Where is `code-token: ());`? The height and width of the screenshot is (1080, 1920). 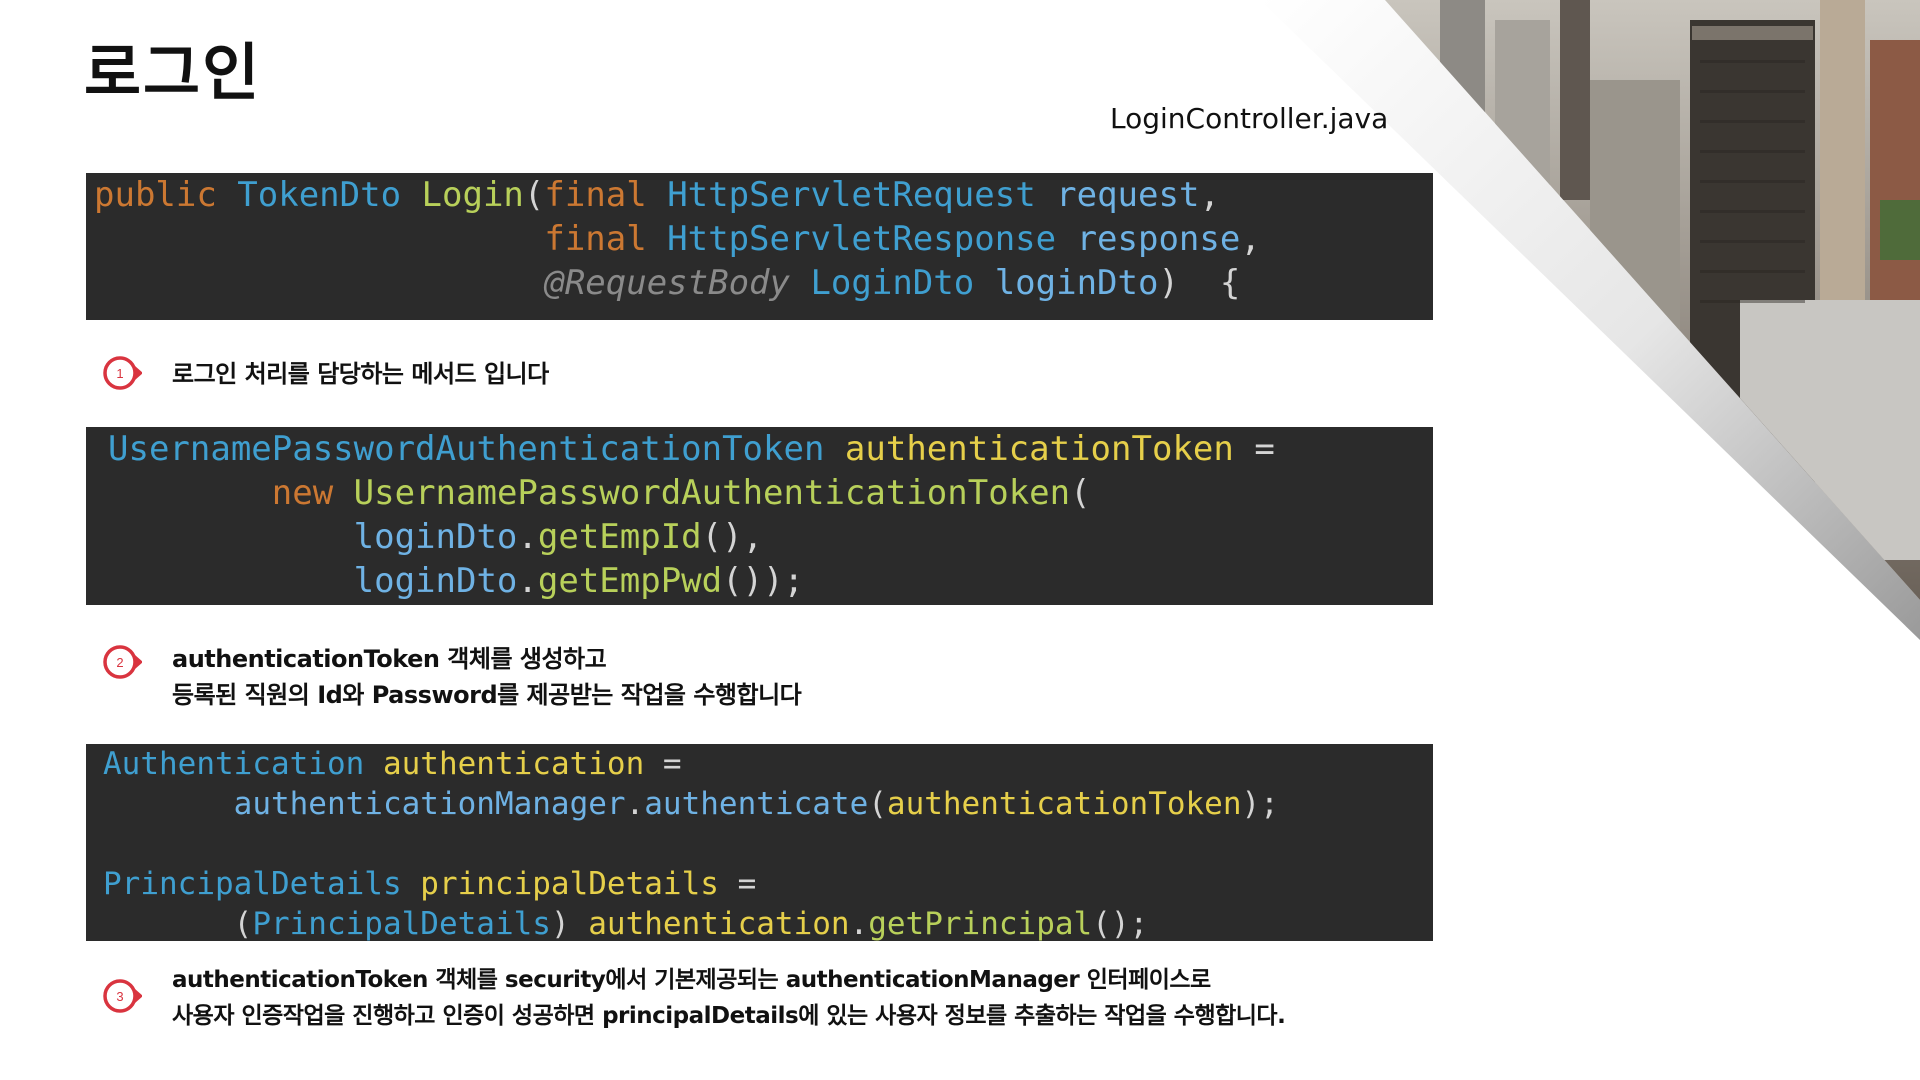 code-token: ()); is located at coordinates (763, 581).